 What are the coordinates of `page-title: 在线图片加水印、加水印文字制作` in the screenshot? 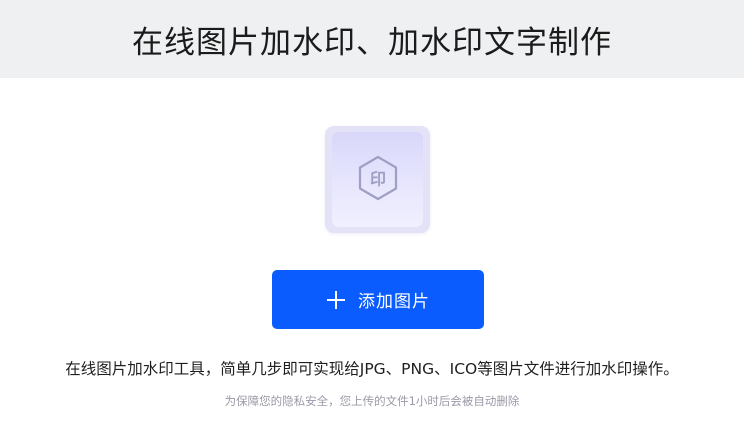 It's located at (372, 42).